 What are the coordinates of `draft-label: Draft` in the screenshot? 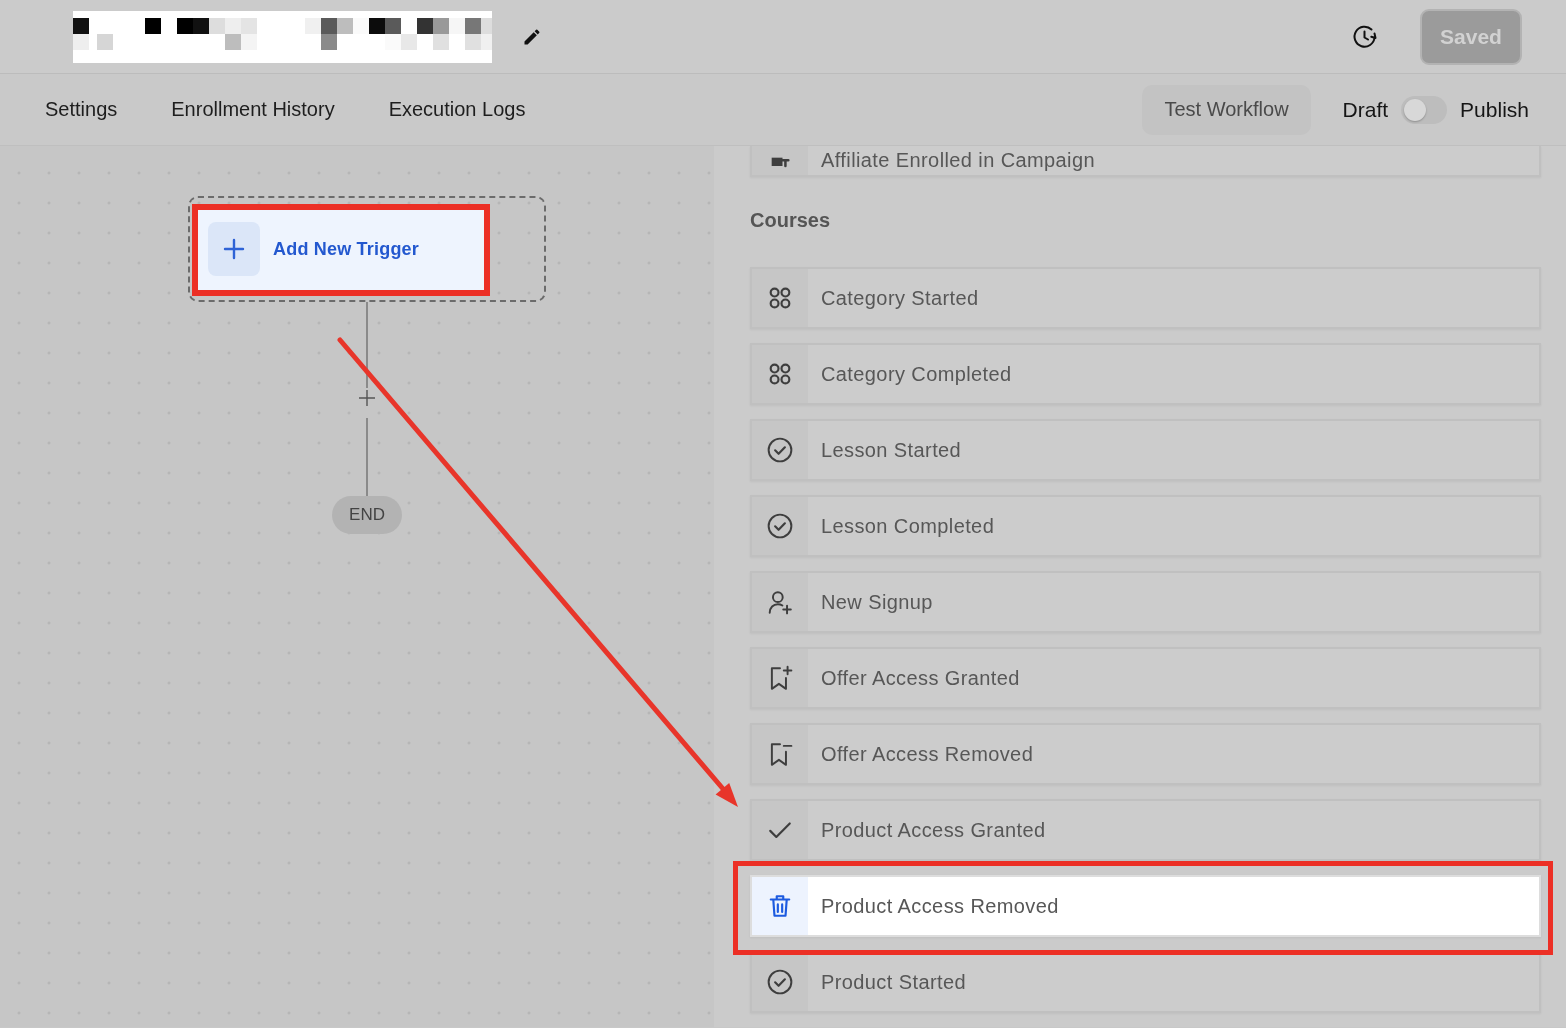 It's located at (1365, 109).